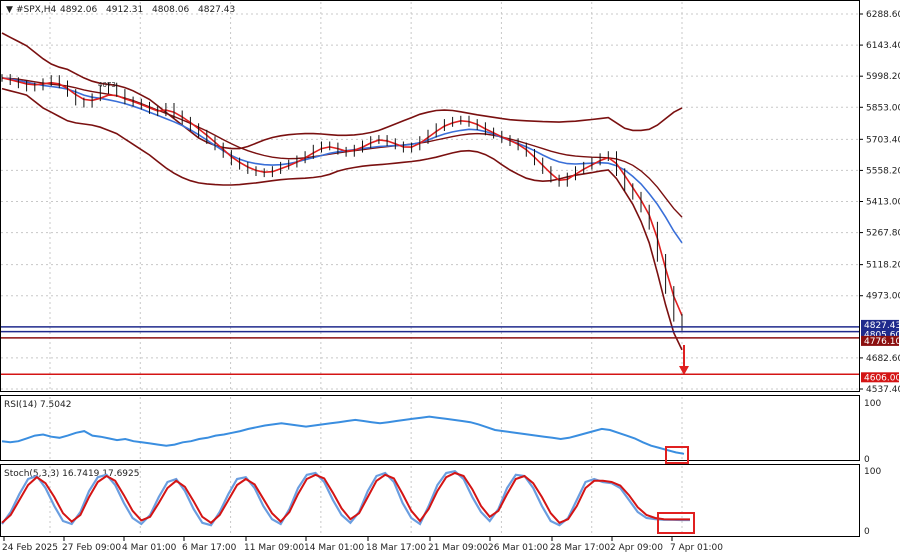 This screenshot has width=900, height=560. Describe the element at coordinates (170, 10) in the screenshot. I see `low-value: 4808.06` at that location.